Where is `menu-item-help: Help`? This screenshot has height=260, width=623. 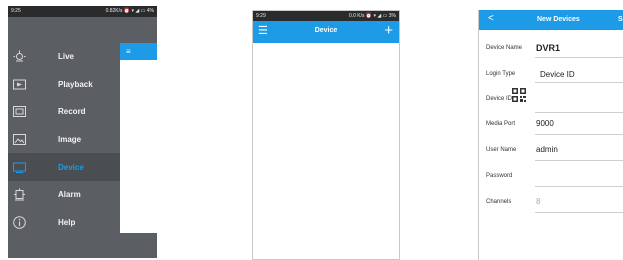
menu-item-help: Help is located at coordinates (64, 223).